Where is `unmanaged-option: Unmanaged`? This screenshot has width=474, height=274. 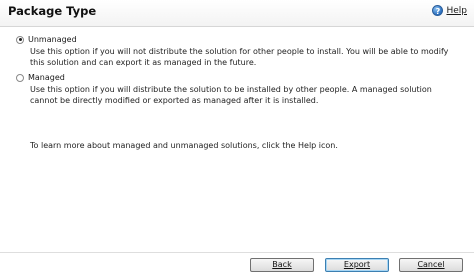
unmanaged-option: Unmanaged is located at coordinates (46, 39).